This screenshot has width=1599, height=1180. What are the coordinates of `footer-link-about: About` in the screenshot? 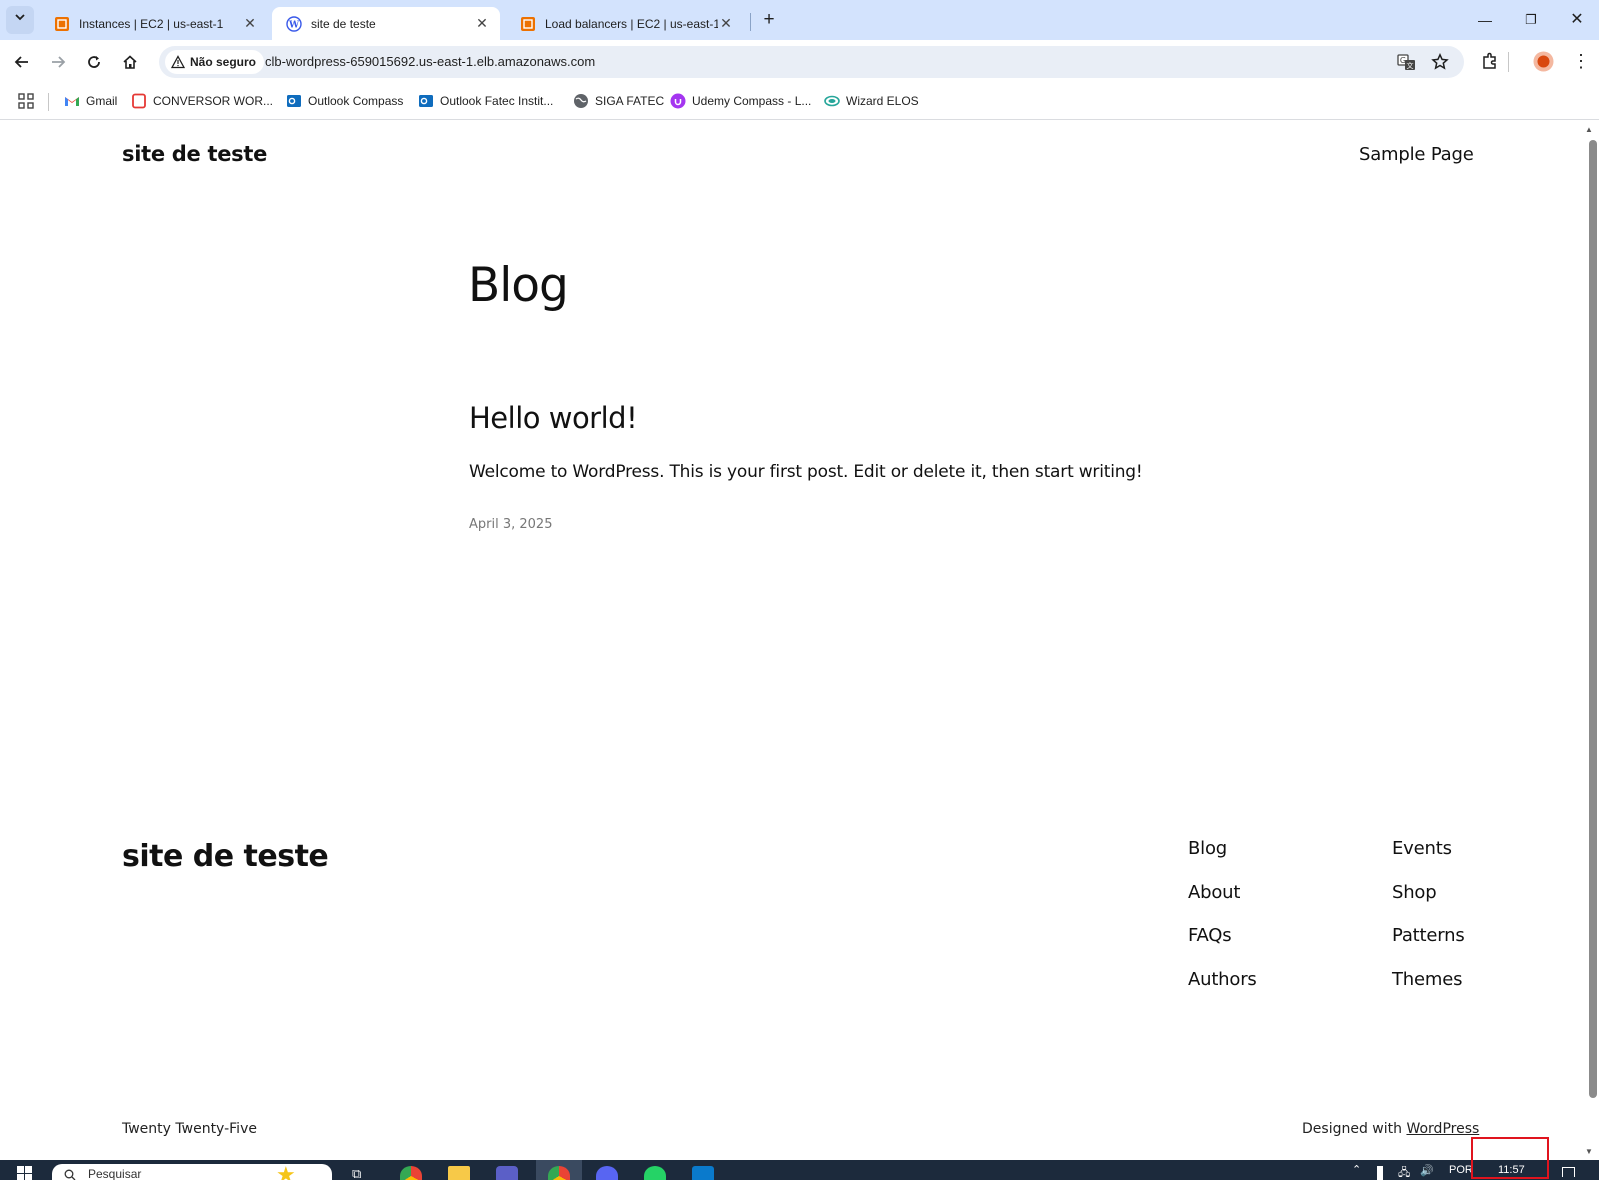 It's located at (1214, 892).